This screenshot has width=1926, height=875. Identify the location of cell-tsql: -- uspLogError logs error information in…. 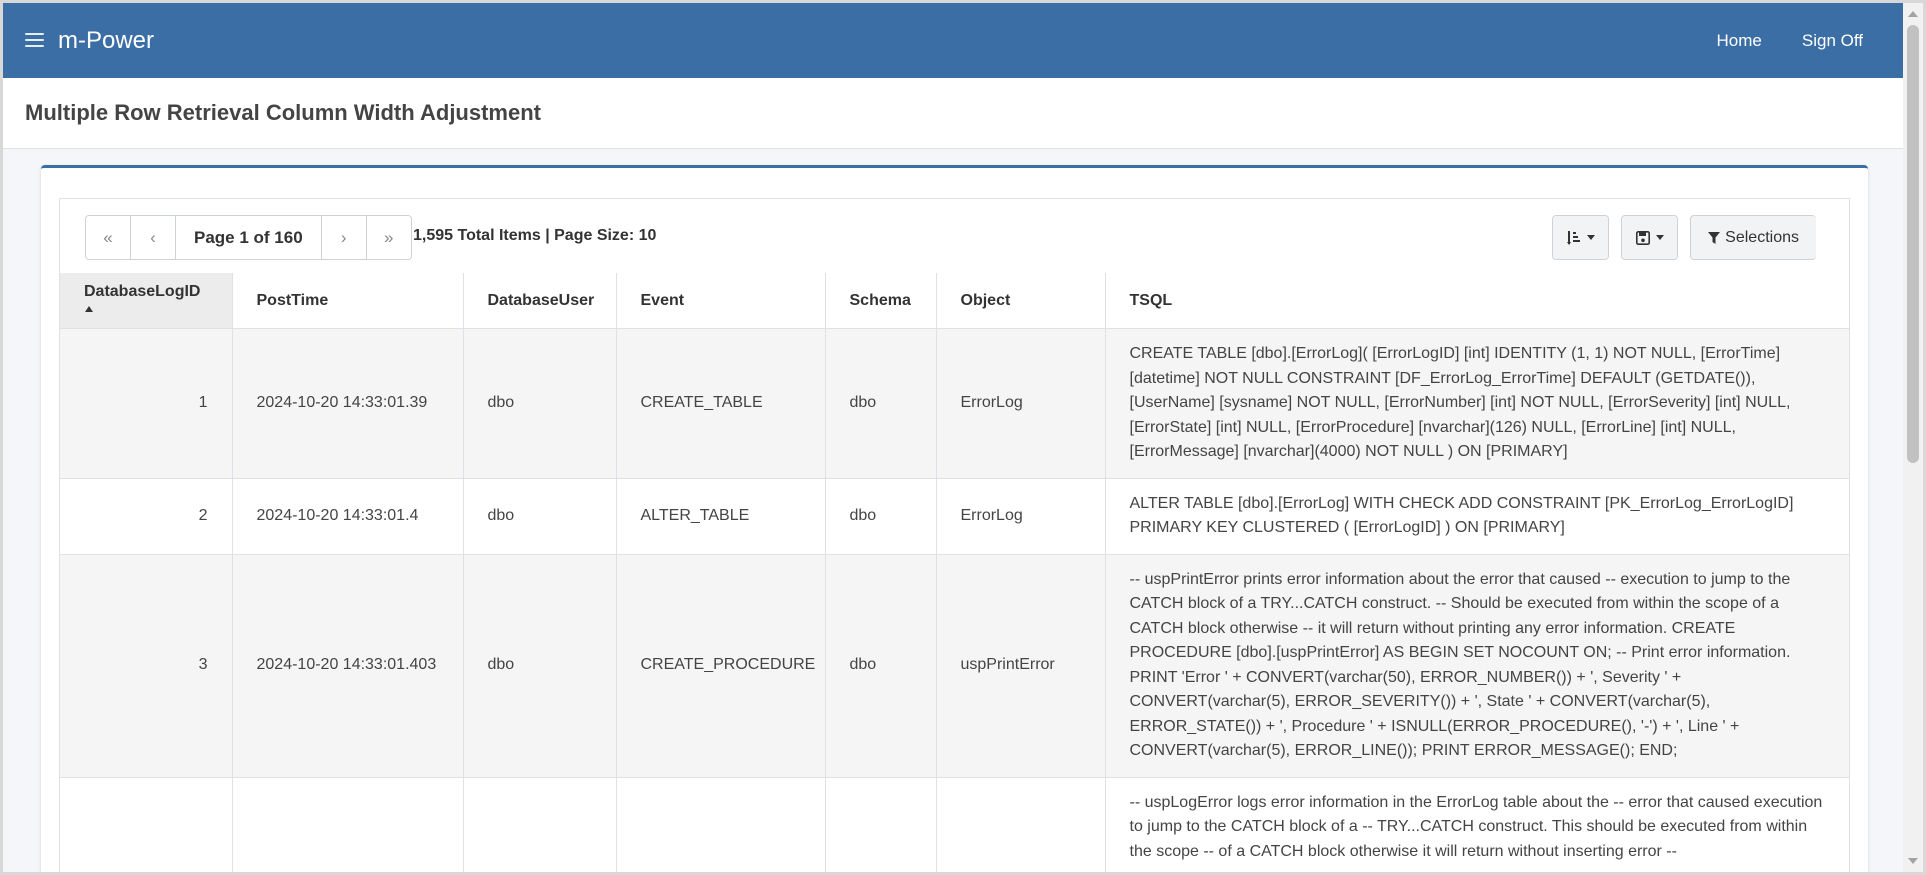
(1477, 824).